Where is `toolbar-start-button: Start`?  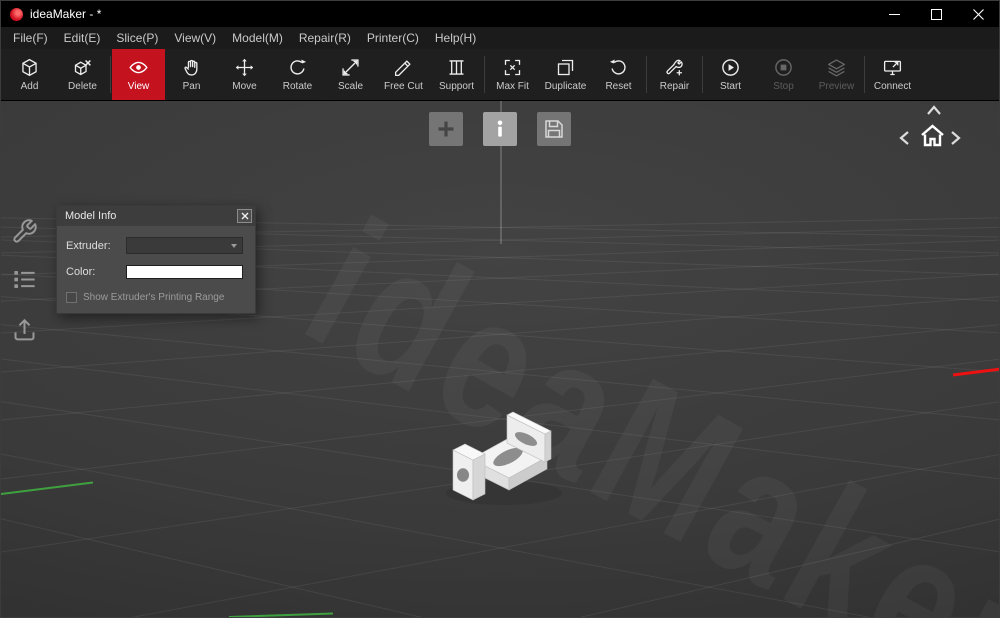
toolbar-start-button: Start is located at coordinates (730, 74).